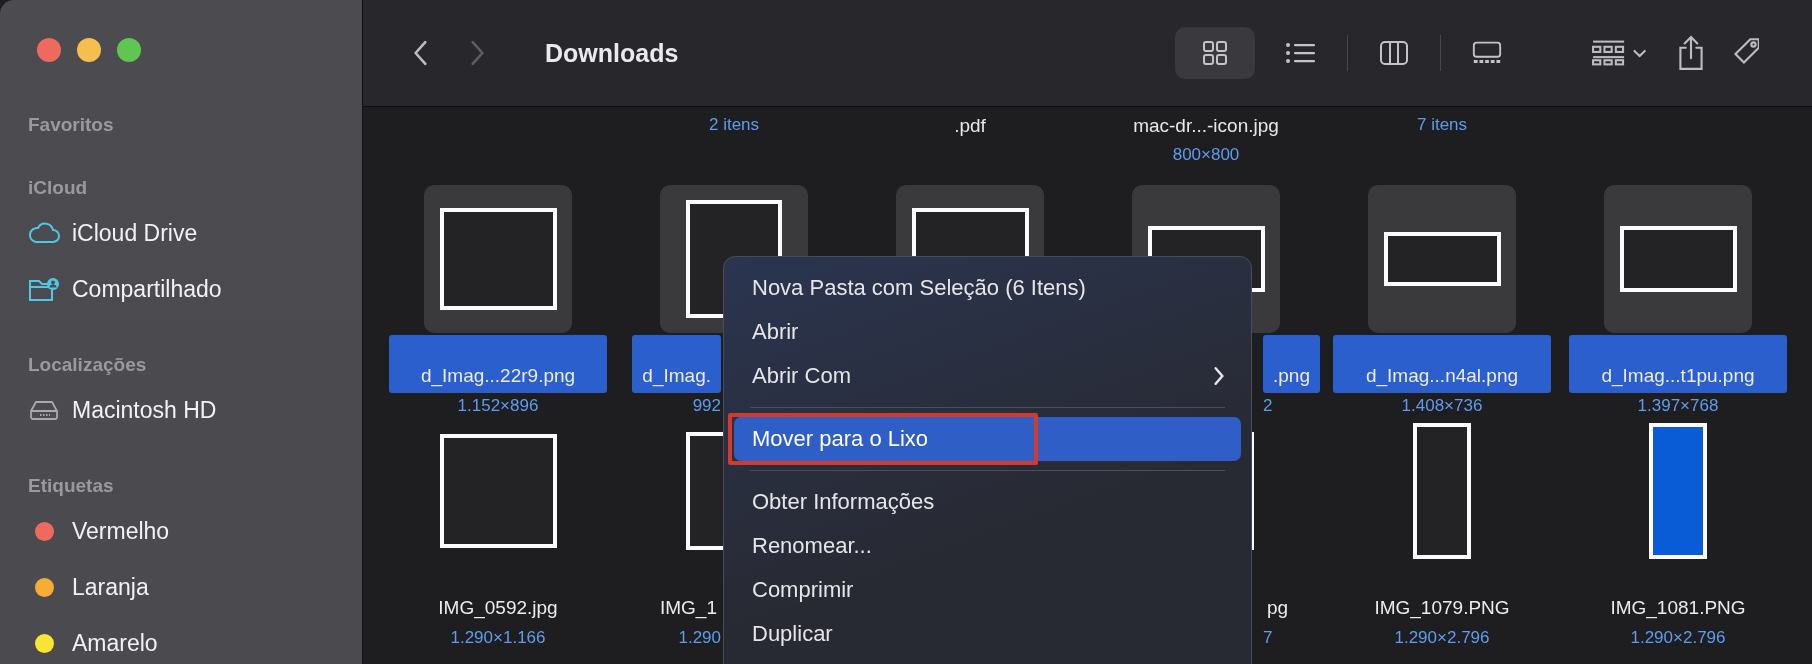 This screenshot has height=664, width=1812. Describe the element at coordinates (612, 53) in the screenshot. I see `window-title: Downloads` at that location.